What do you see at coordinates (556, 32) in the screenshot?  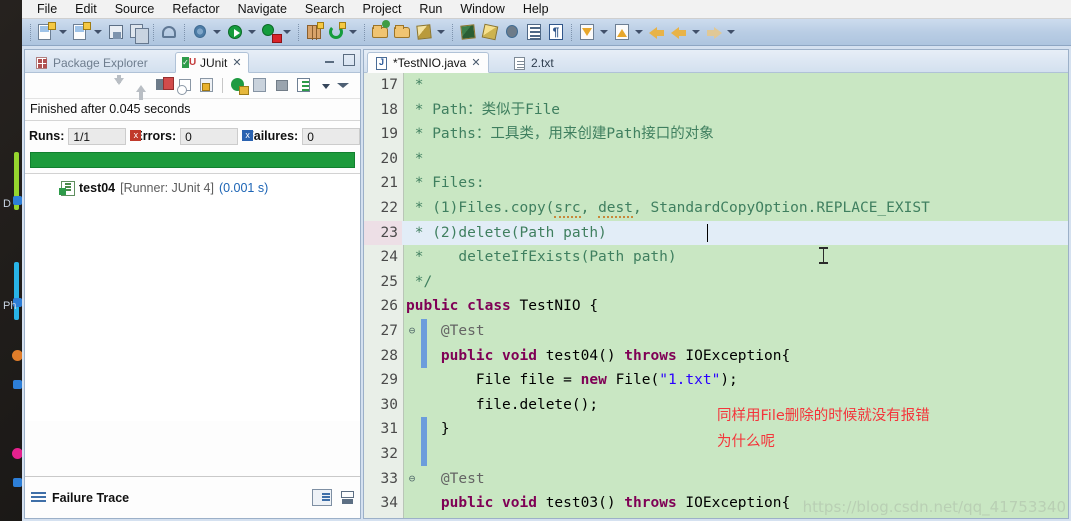 I see `paragraph-icon: ¶` at bounding box center [556, 32].